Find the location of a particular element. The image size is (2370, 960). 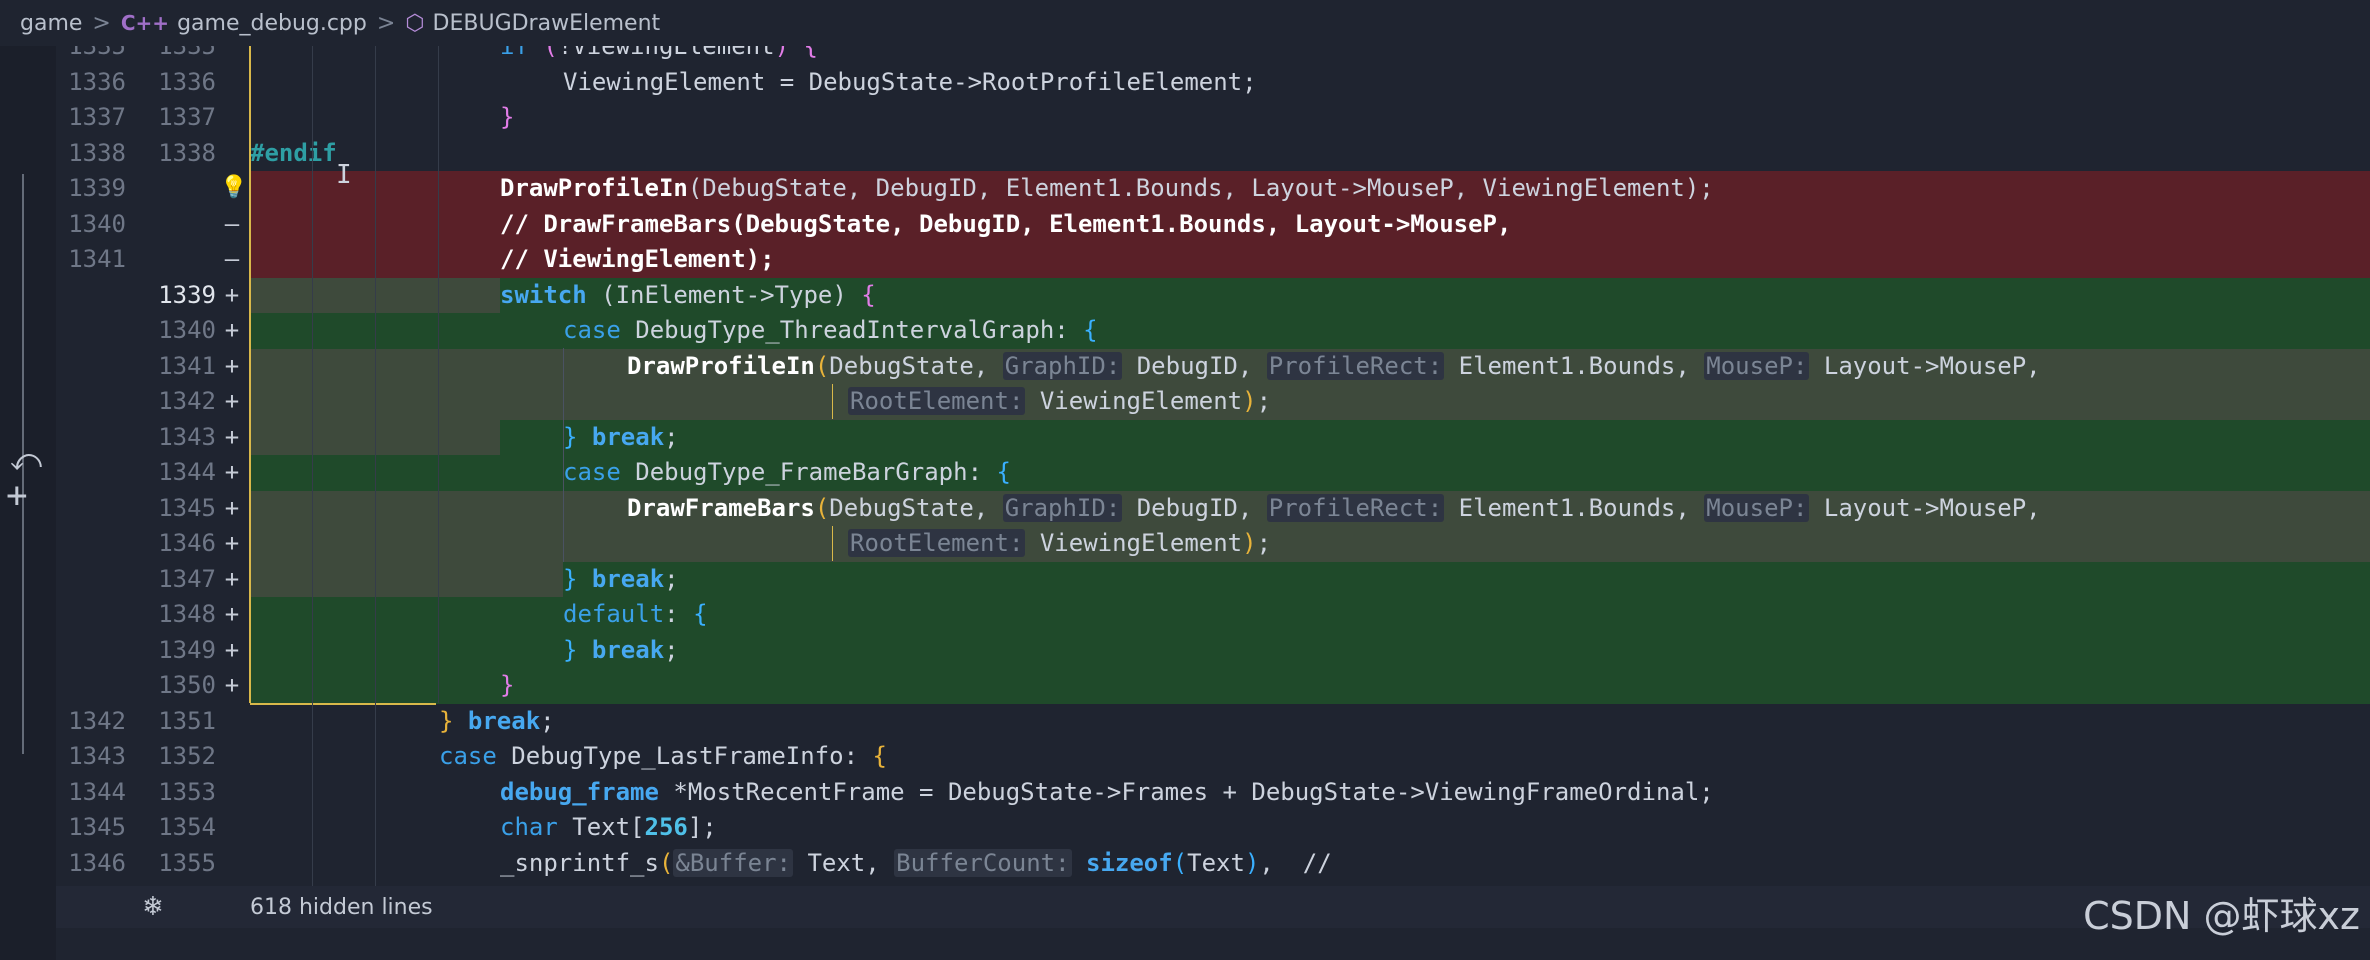

gutter-row: 1342 + is located at coordinates (153, 402).